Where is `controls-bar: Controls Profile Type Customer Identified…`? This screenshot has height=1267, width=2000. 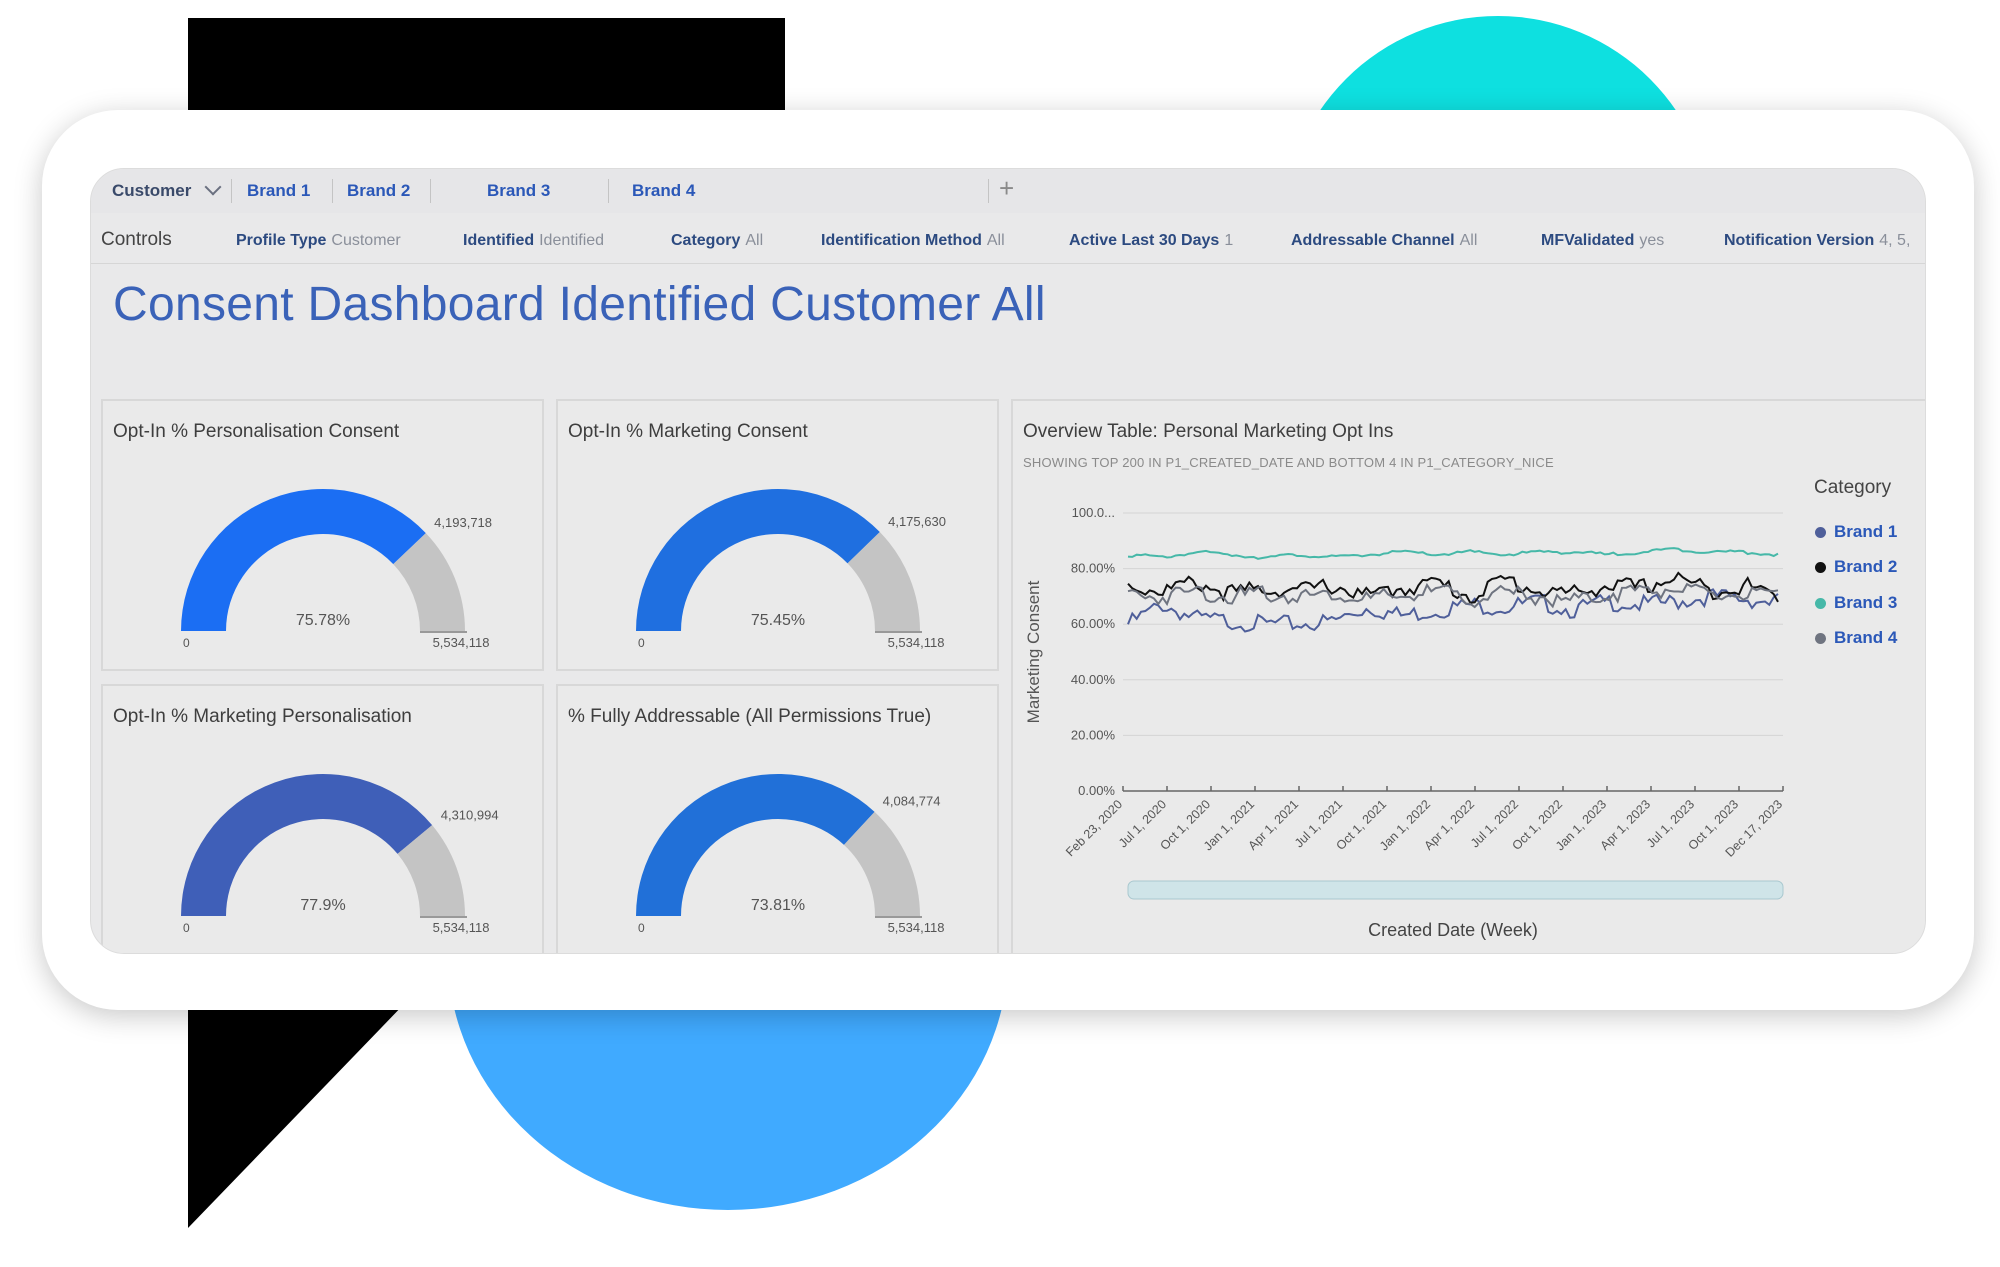
controls-bar: Controls Profile Type Customer Identified… is located at coordinates (1008, 238).